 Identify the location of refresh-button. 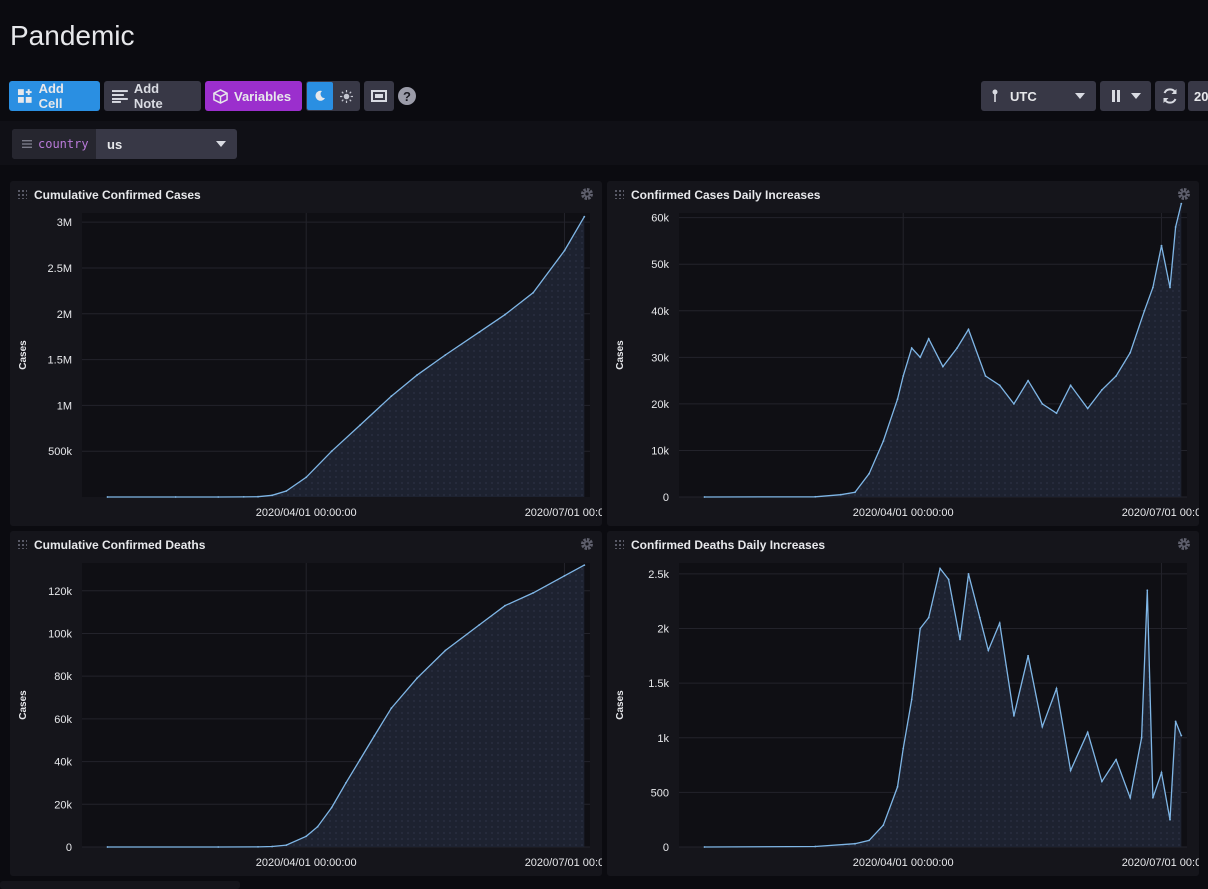
(1170, 96).